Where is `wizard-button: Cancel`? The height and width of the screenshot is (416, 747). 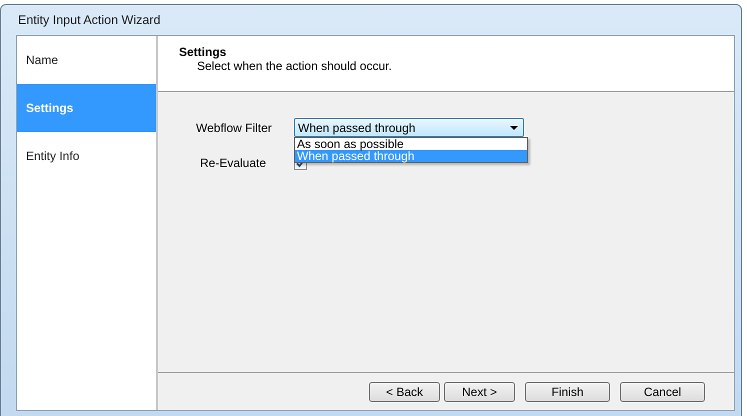 wizard-button: Cancel is located at coordinates (662, 392).